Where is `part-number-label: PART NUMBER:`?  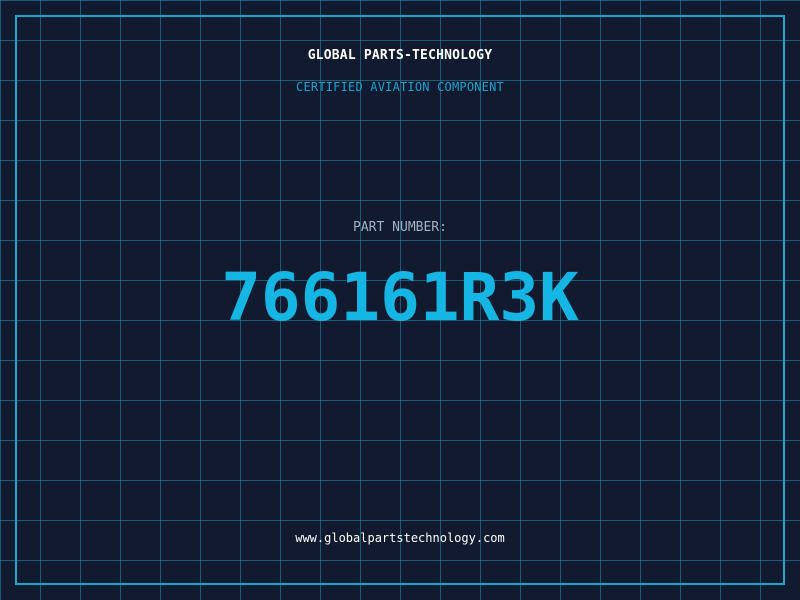 part-number-label: PART NUMBER: is located at coordinates (400, 227).